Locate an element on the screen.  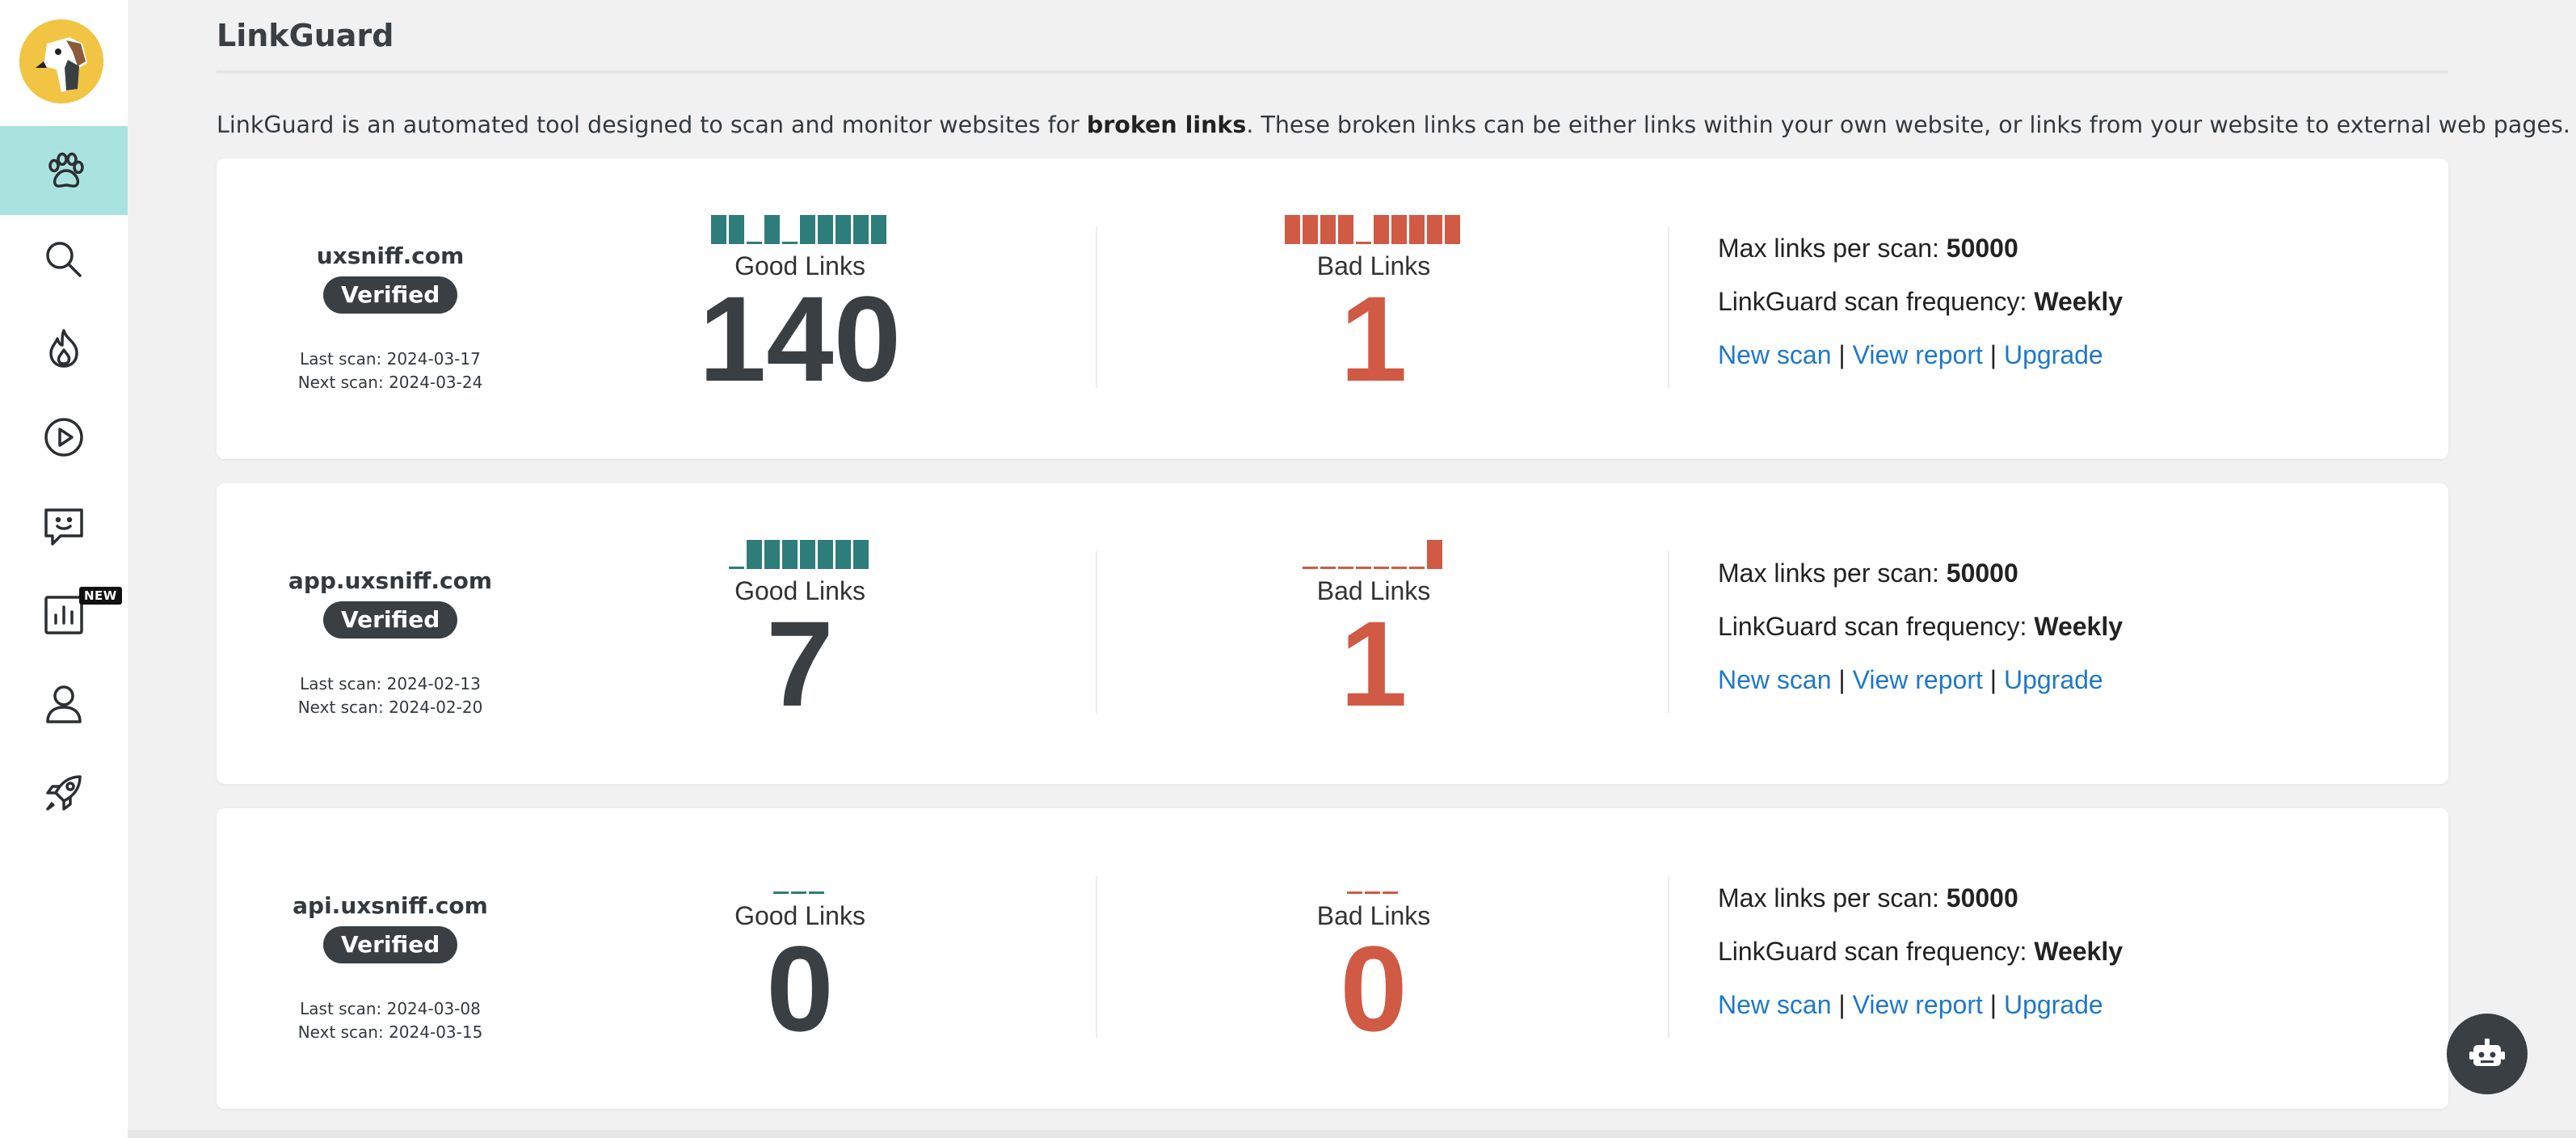
site-domain: app.uxsniff.com is located at coordinates (390, 580).